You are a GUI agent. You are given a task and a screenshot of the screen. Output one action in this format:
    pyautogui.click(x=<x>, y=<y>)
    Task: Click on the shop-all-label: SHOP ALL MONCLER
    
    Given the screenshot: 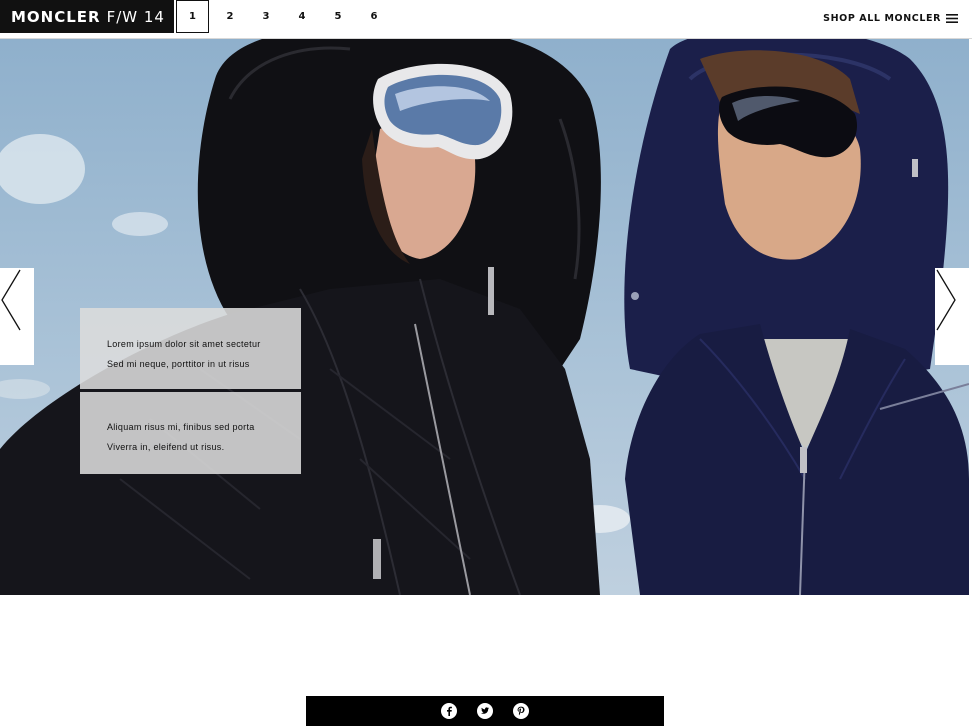 What is the action you would take?
    pyautogui.click(x=882, y=18)
    